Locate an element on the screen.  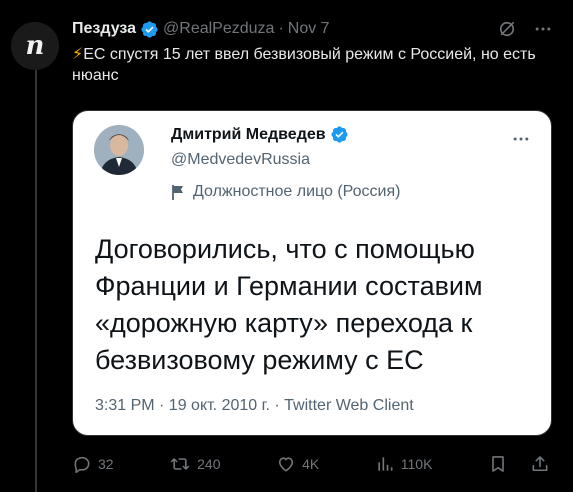
quoted-author-handle: @MedvedevRussia is located at coordinates (240, 160).